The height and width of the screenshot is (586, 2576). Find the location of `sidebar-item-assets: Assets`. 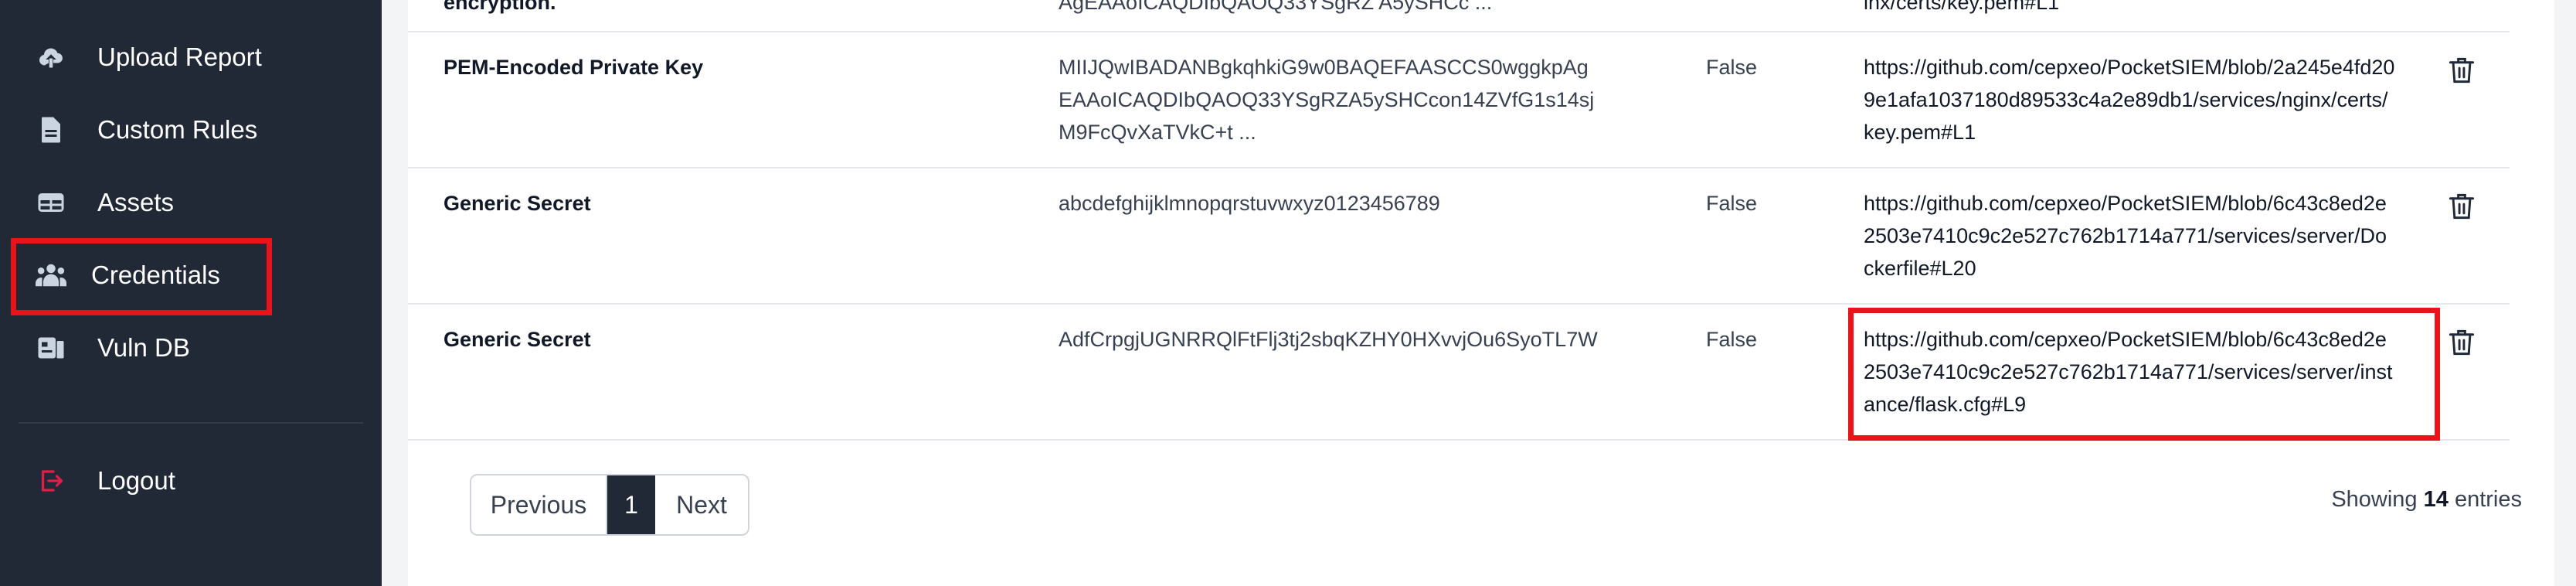

sidebar-item-assets: Assets is located at coordinates (191, 202).